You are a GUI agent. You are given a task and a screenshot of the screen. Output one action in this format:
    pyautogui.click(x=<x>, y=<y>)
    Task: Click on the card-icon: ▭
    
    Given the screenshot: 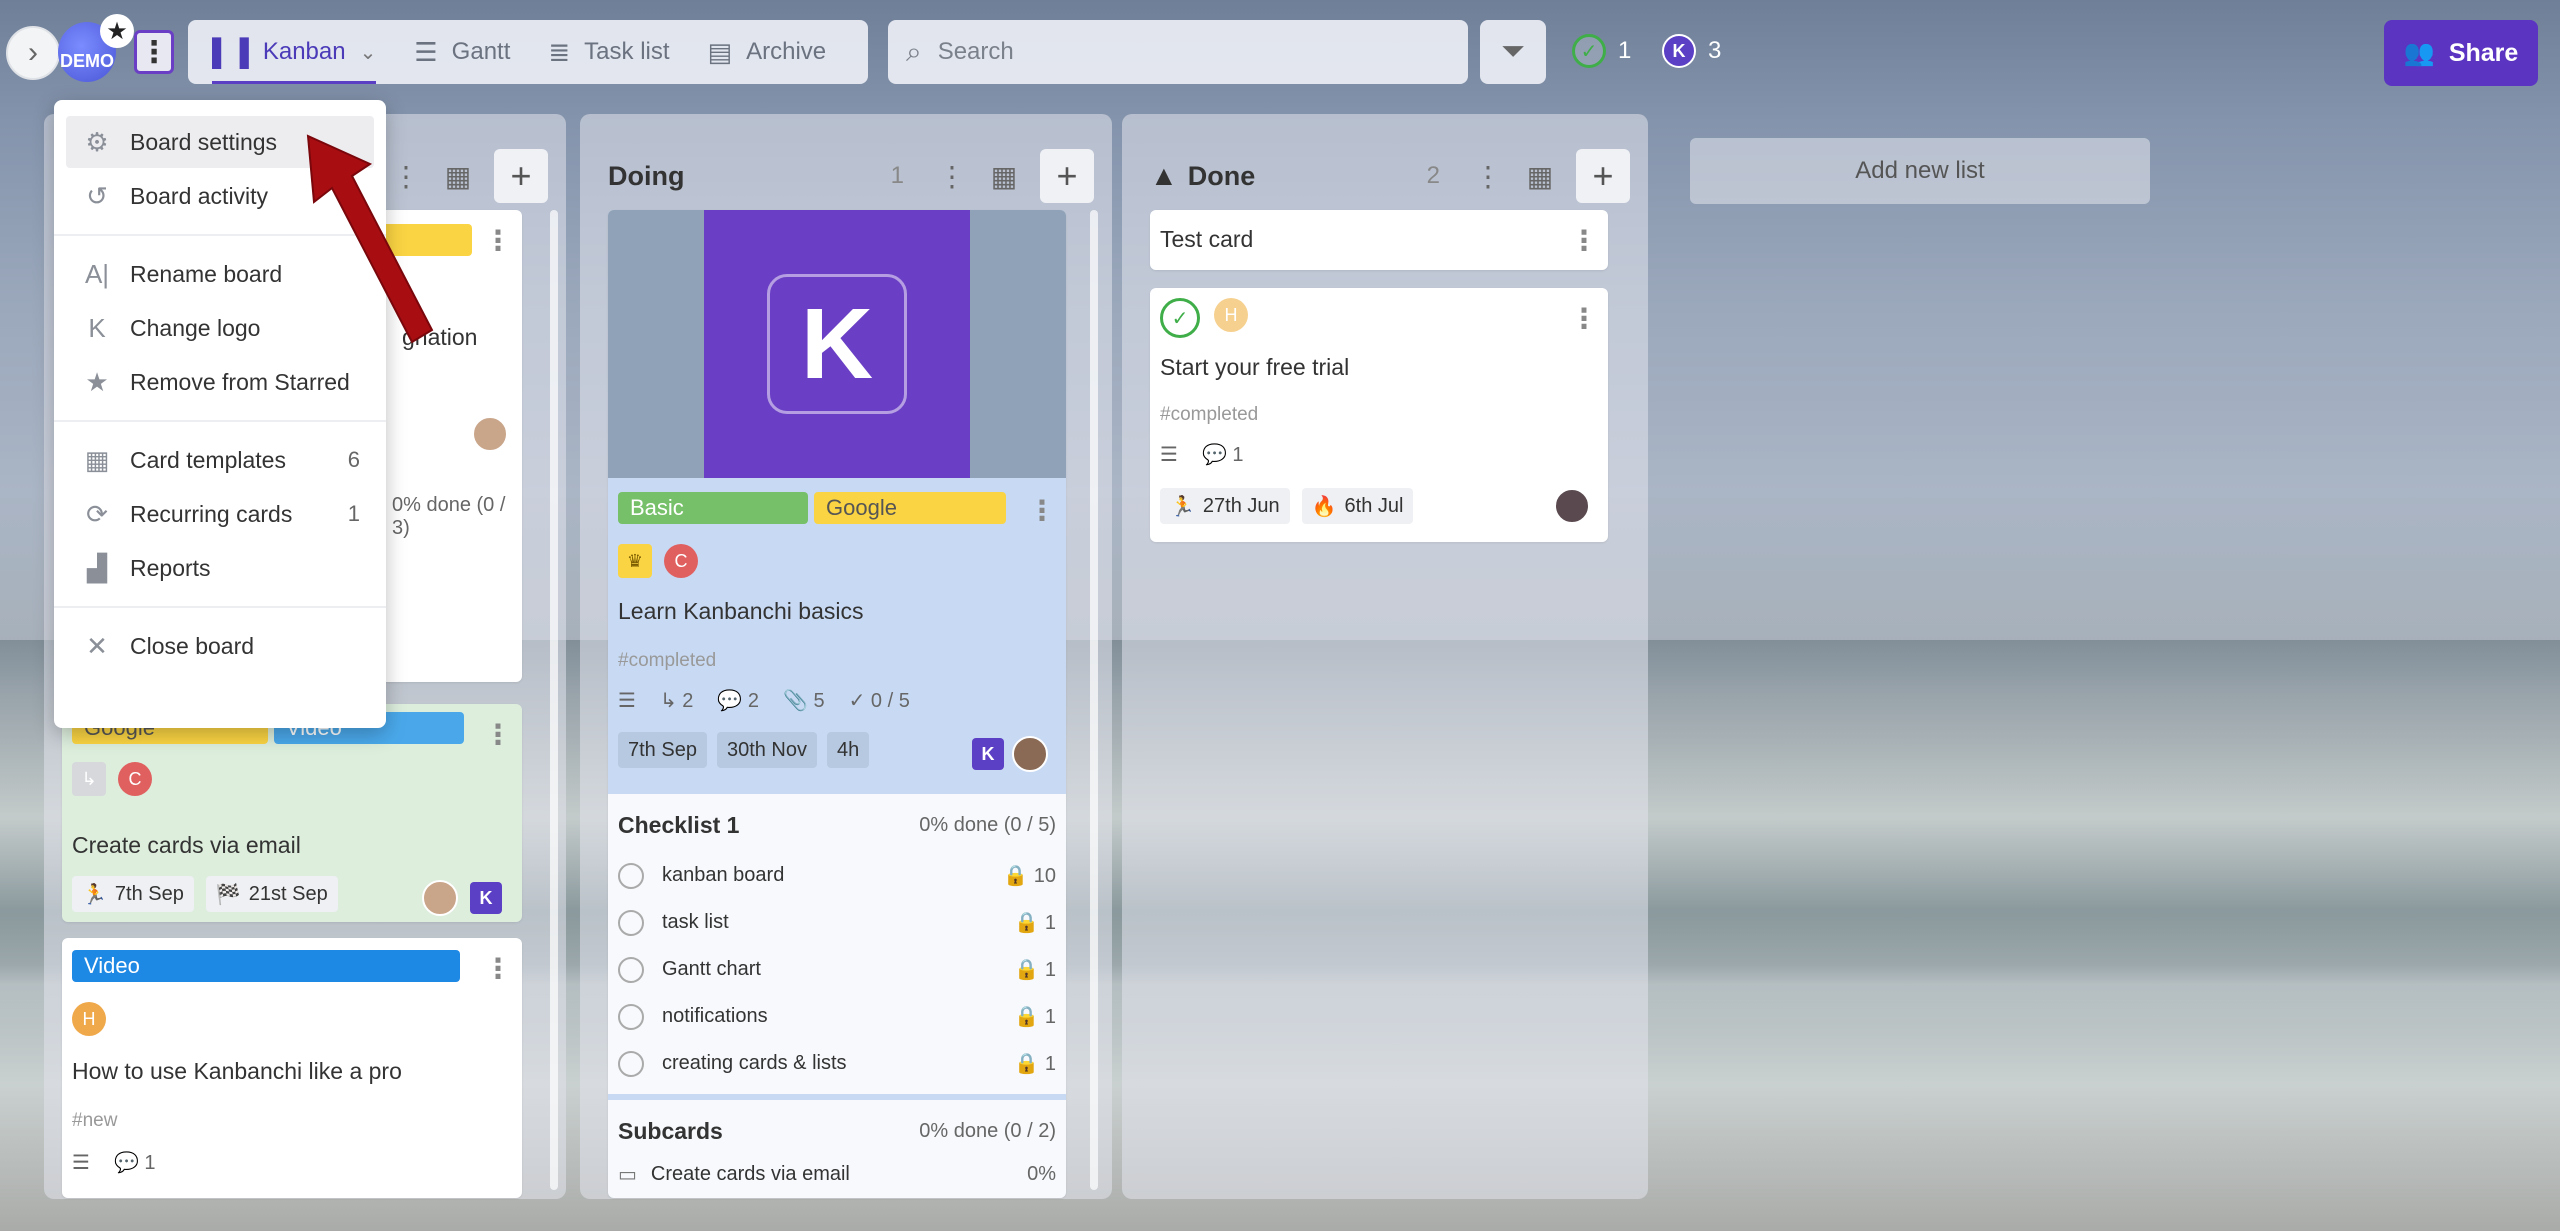 What is the action you would take?
    pyautogui.click(x=627, y=1175)
    